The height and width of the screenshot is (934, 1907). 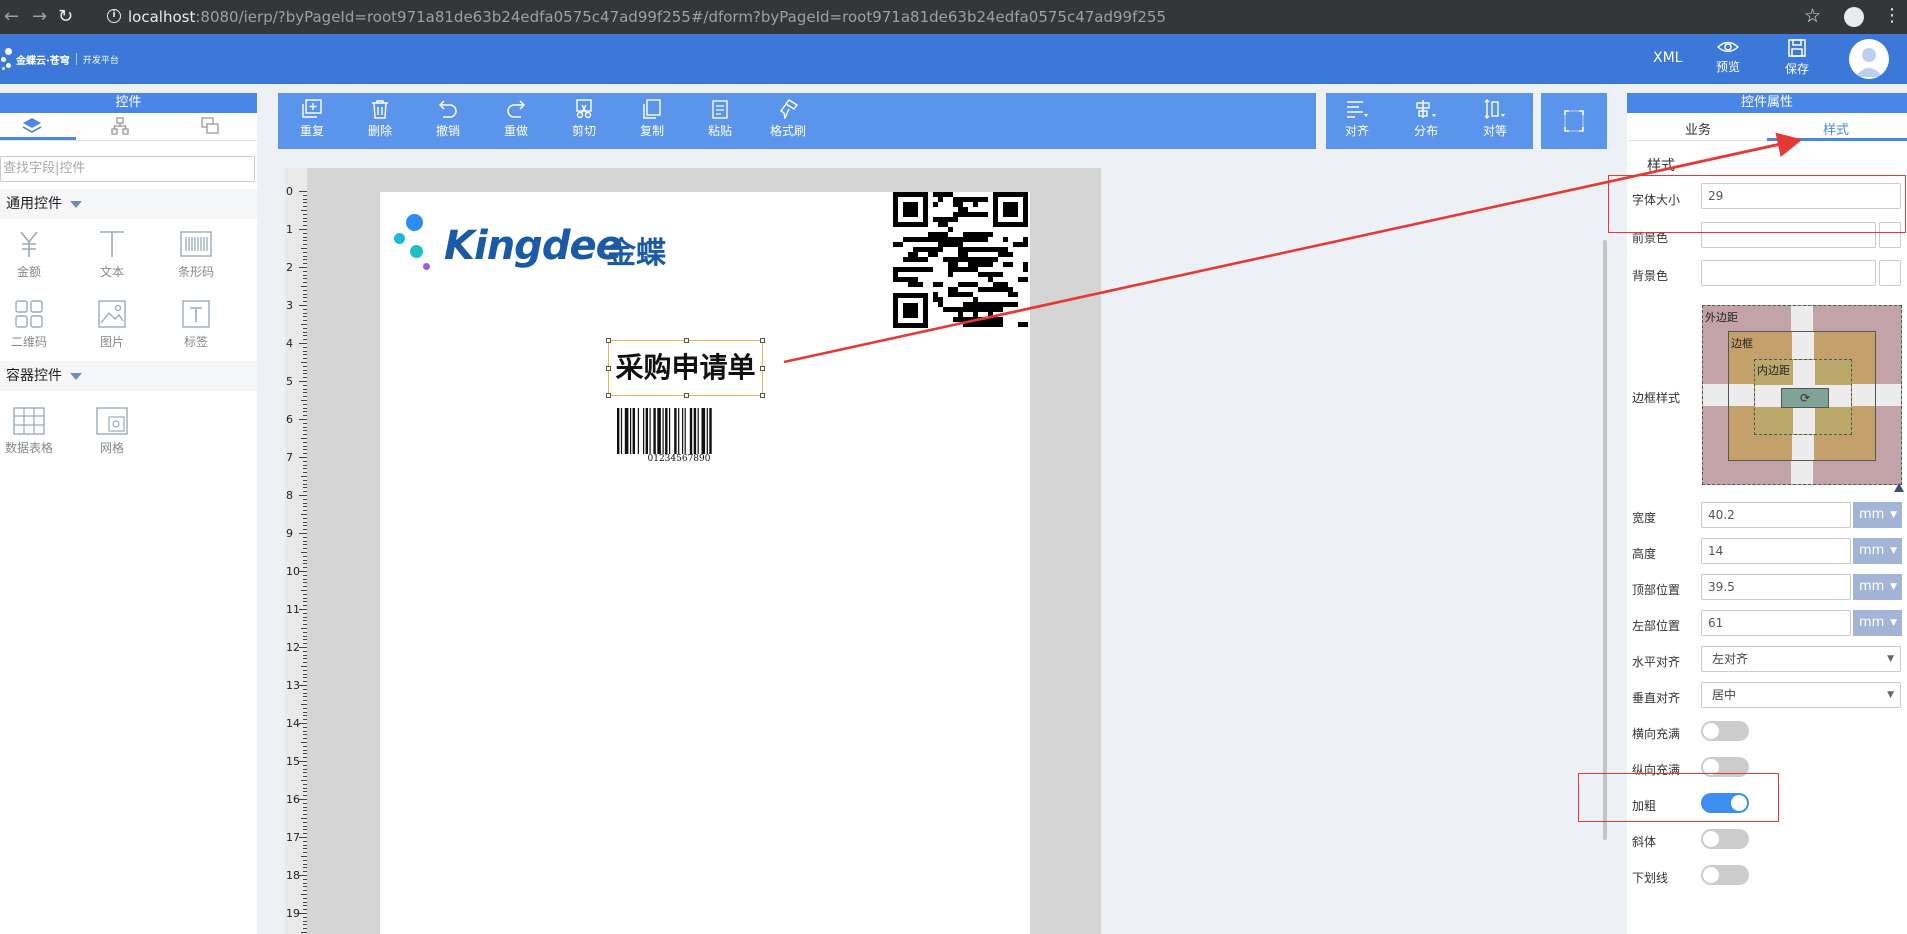 I want to click on duplicate-button: 重复, so click(x=312, y=119).